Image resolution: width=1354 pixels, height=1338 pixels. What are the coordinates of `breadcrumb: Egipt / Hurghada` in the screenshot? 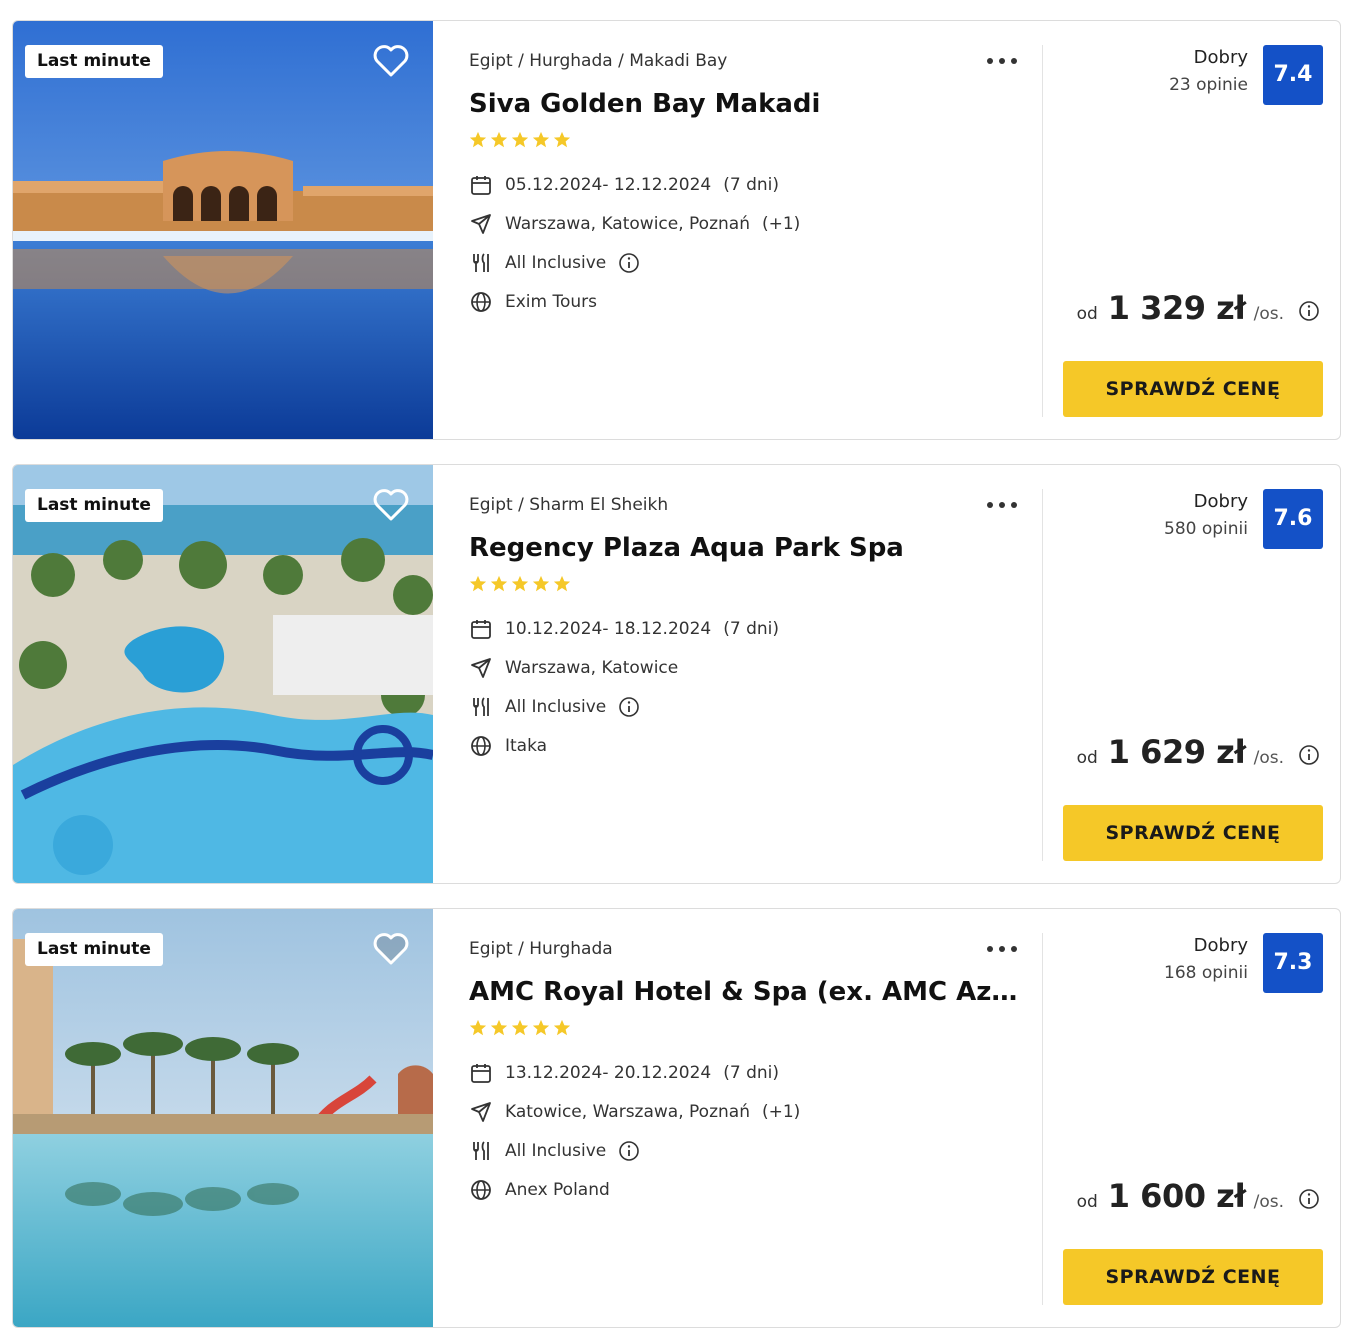 It's located at (541, 949).